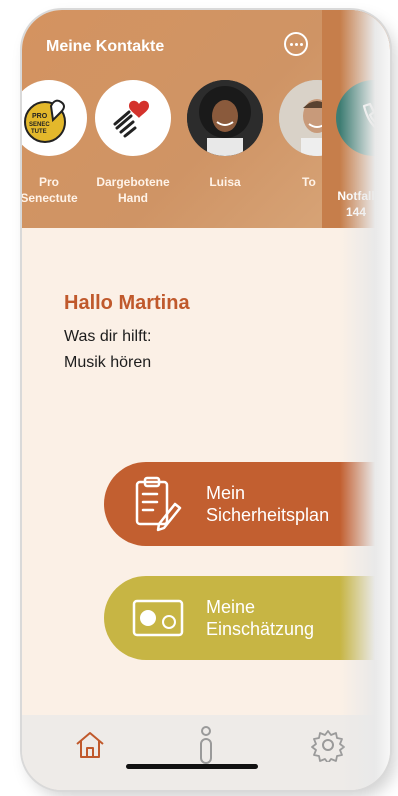  Describe the element at coordinates (54, 118) in the screenshot. I see `pro-senectute-logo-icon: PRO SENEC TUTE` at that location.